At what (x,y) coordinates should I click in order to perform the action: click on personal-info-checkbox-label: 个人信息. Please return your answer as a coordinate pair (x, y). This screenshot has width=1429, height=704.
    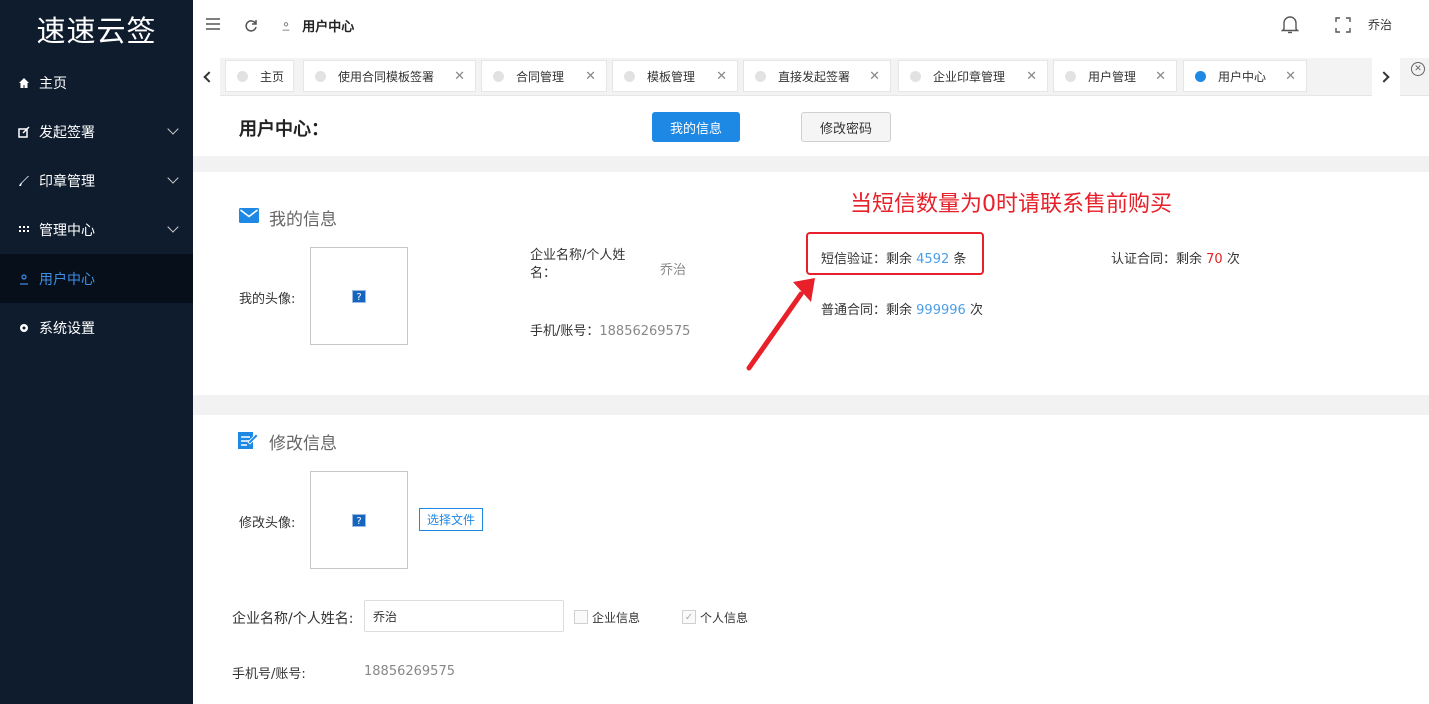
    Looking at the image, I should click on (724, 618).